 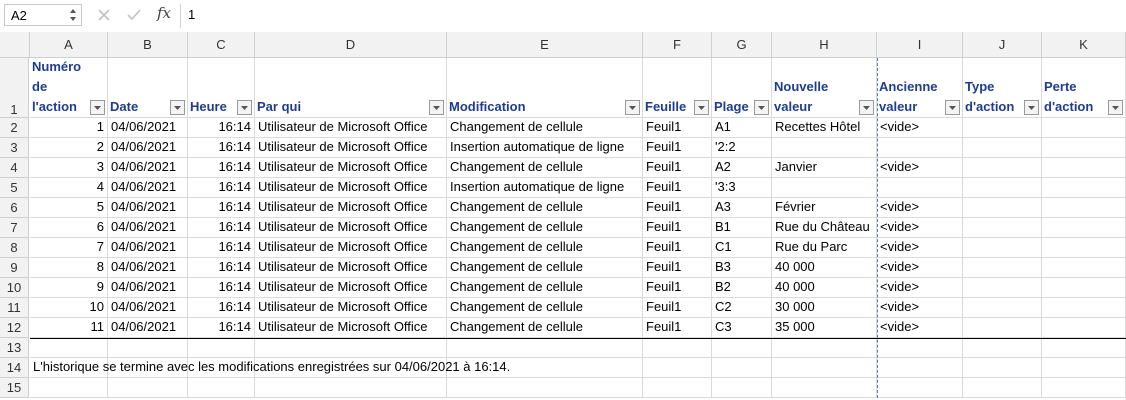 What do you see at coordinates (351, 308) in the screenshot?
I see `cell-d11: Utilisateur de Microsoft Office` at bounding box center [351, 308].